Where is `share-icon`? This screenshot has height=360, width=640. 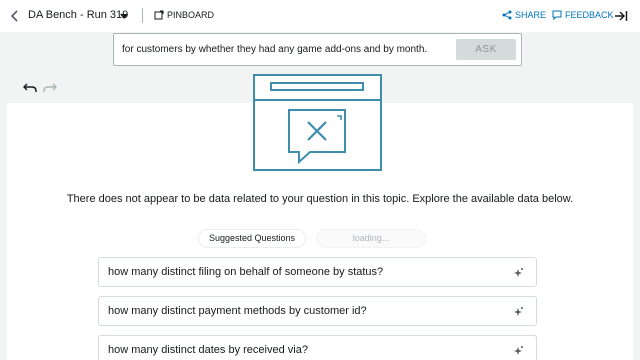 share-icon is located at coordinates (507, 15).